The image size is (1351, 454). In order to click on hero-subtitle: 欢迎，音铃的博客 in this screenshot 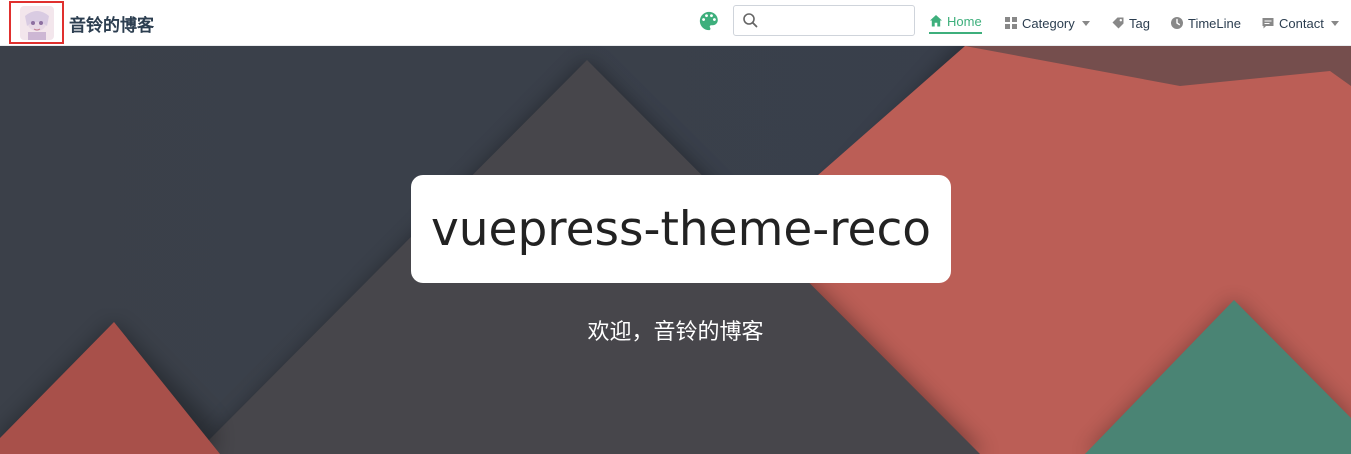, I will do `click(675, 332)`.